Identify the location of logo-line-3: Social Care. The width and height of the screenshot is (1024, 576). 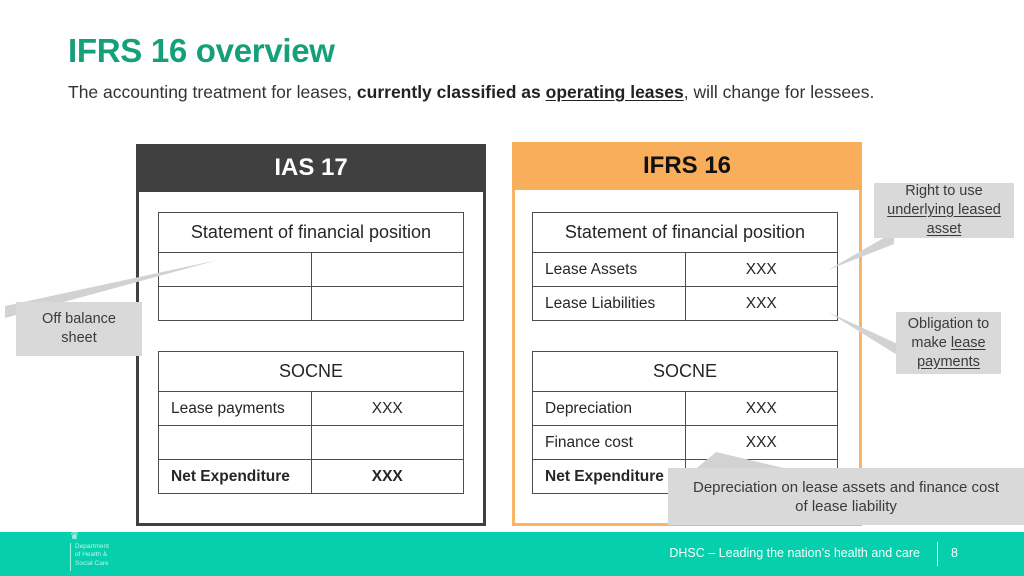
(92, 563).